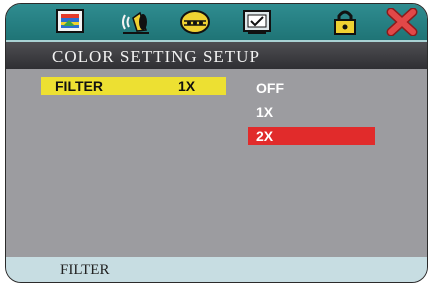  Describe the element at coordinates (70, 22) in the screenshot. I see `picture-setup-icon` at that location.